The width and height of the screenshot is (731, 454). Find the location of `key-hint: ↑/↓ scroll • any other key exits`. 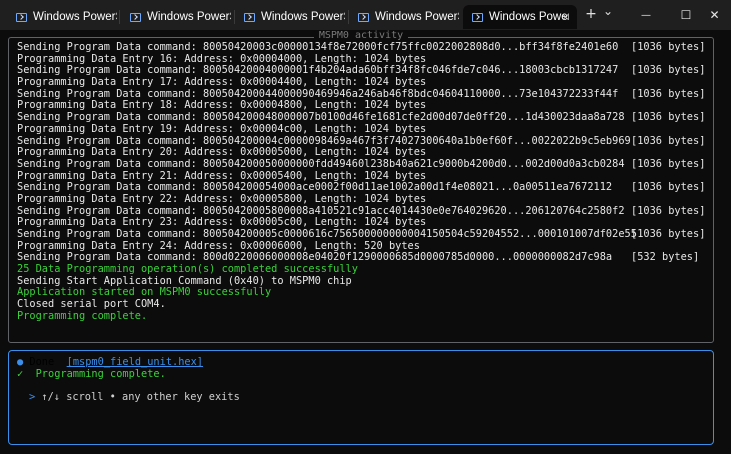

key-hint: ↑/↓ scroll • any other key exits is located at coordinates (140, 397).